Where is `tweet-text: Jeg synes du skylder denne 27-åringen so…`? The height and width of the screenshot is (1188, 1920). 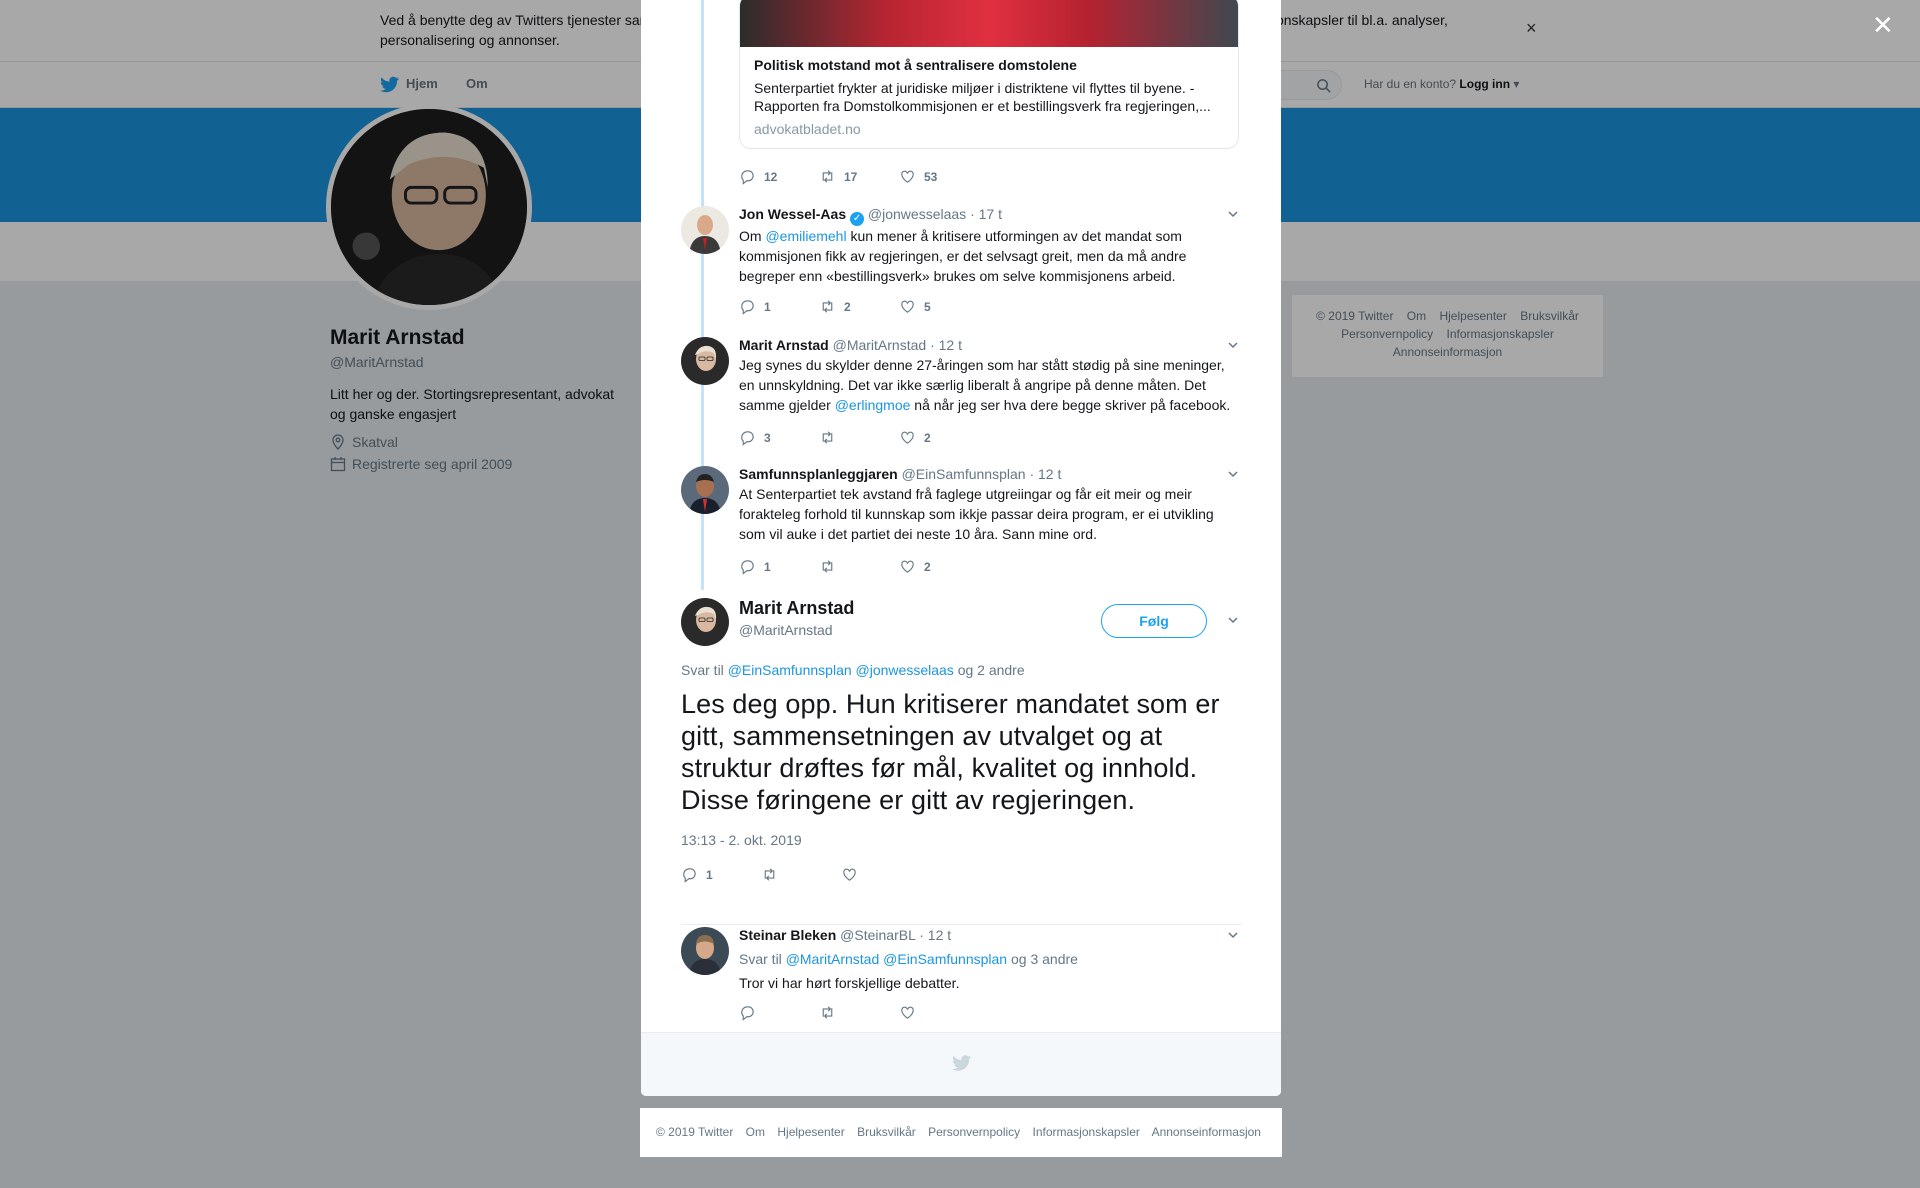
tweet-text: Jeg synes du skylder denne 27-åringen so… is located at coordinates (986, 385).